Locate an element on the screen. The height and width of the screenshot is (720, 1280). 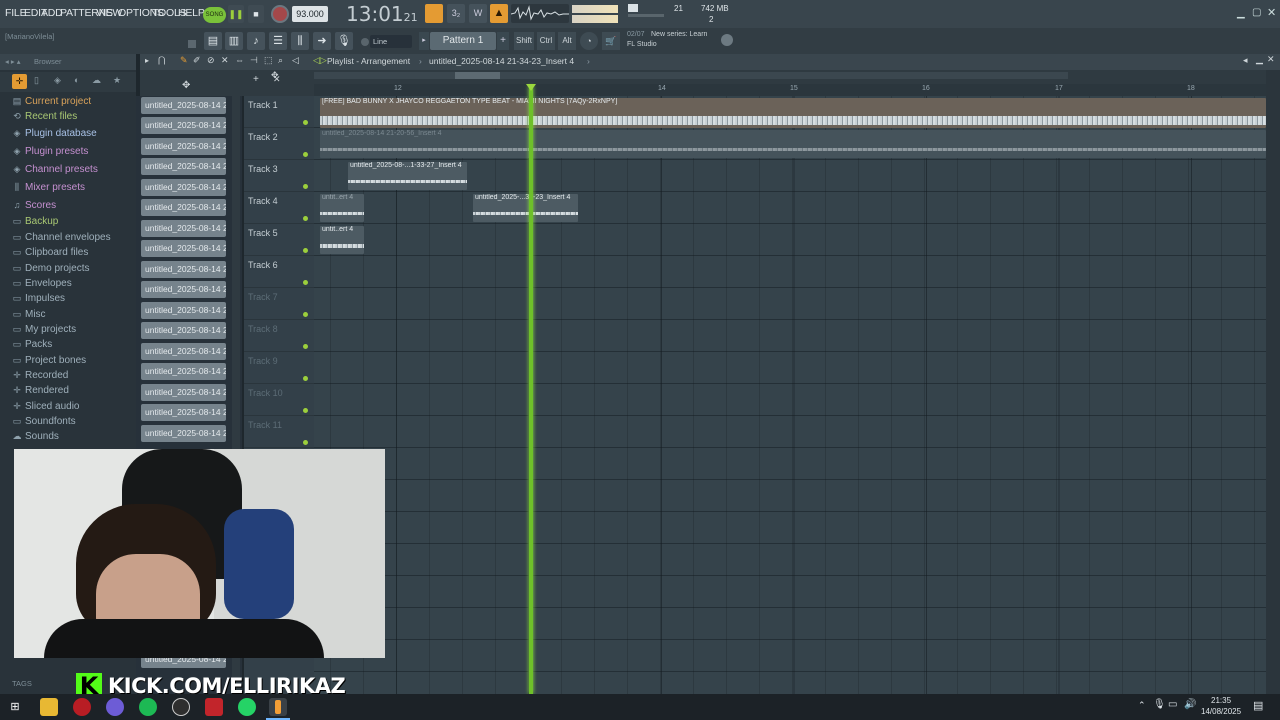
browser-item-plugin-database: ◈ Plugin database is located at coordinates (54, 133).